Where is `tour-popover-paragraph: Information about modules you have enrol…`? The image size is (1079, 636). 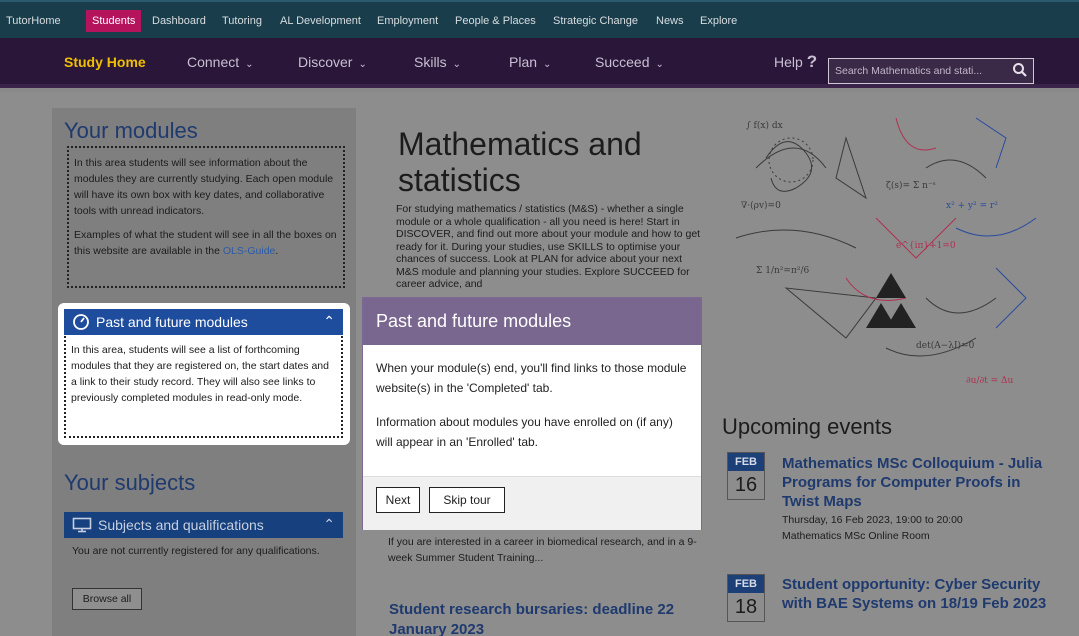
tour-popover-paragraph: Information about modules you have enrol… is located at coordinates (524, 432).